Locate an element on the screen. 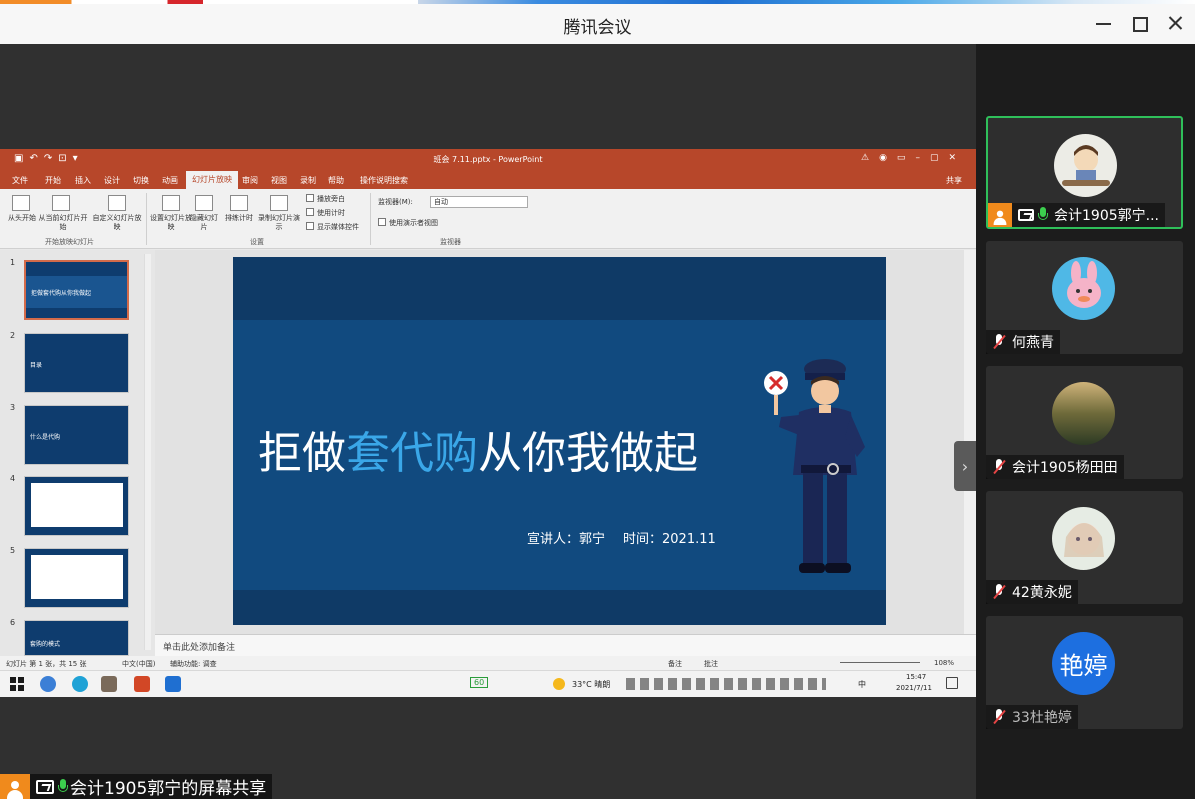  ppt-tab: 设计 is located at coordinates (112, 180).